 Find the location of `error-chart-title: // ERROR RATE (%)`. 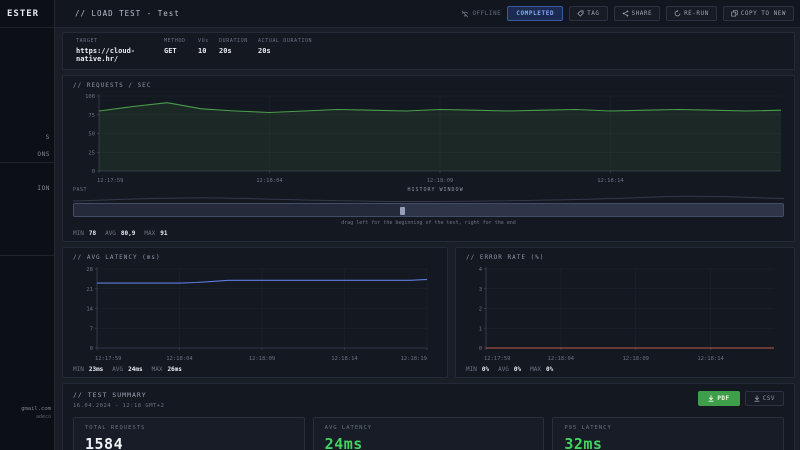

error-chart-title: // ERROR RATE (%) is located at coordinates (505, 257).